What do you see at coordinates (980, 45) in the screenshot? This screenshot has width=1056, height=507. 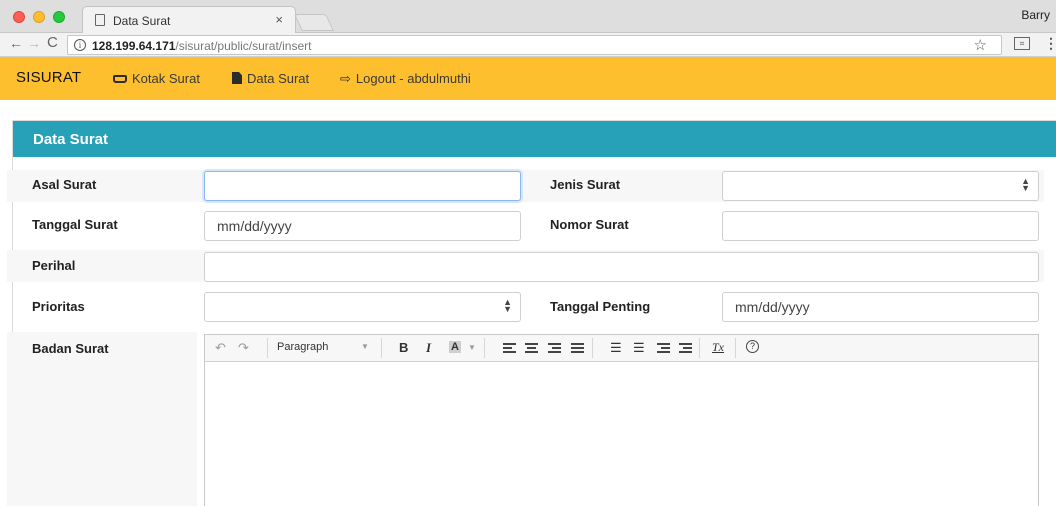 I see `bookmark-star-icon: ☆` at bounding box center [980, 45].